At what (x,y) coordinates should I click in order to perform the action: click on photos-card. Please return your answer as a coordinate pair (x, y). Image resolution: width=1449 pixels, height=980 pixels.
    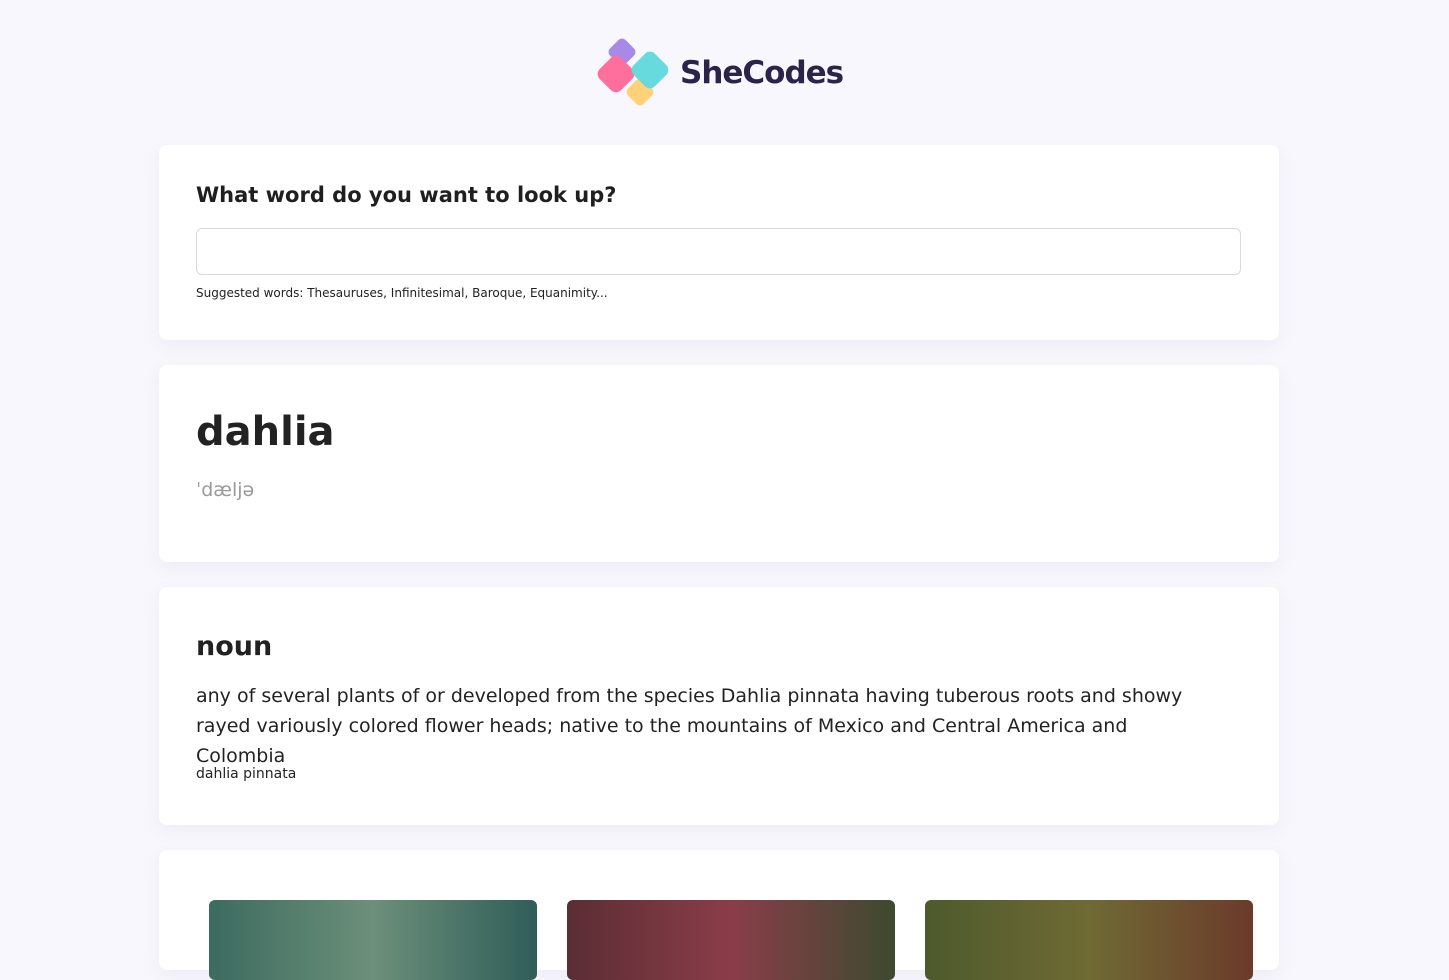
    Looking at the image, I should click on (719, 915).